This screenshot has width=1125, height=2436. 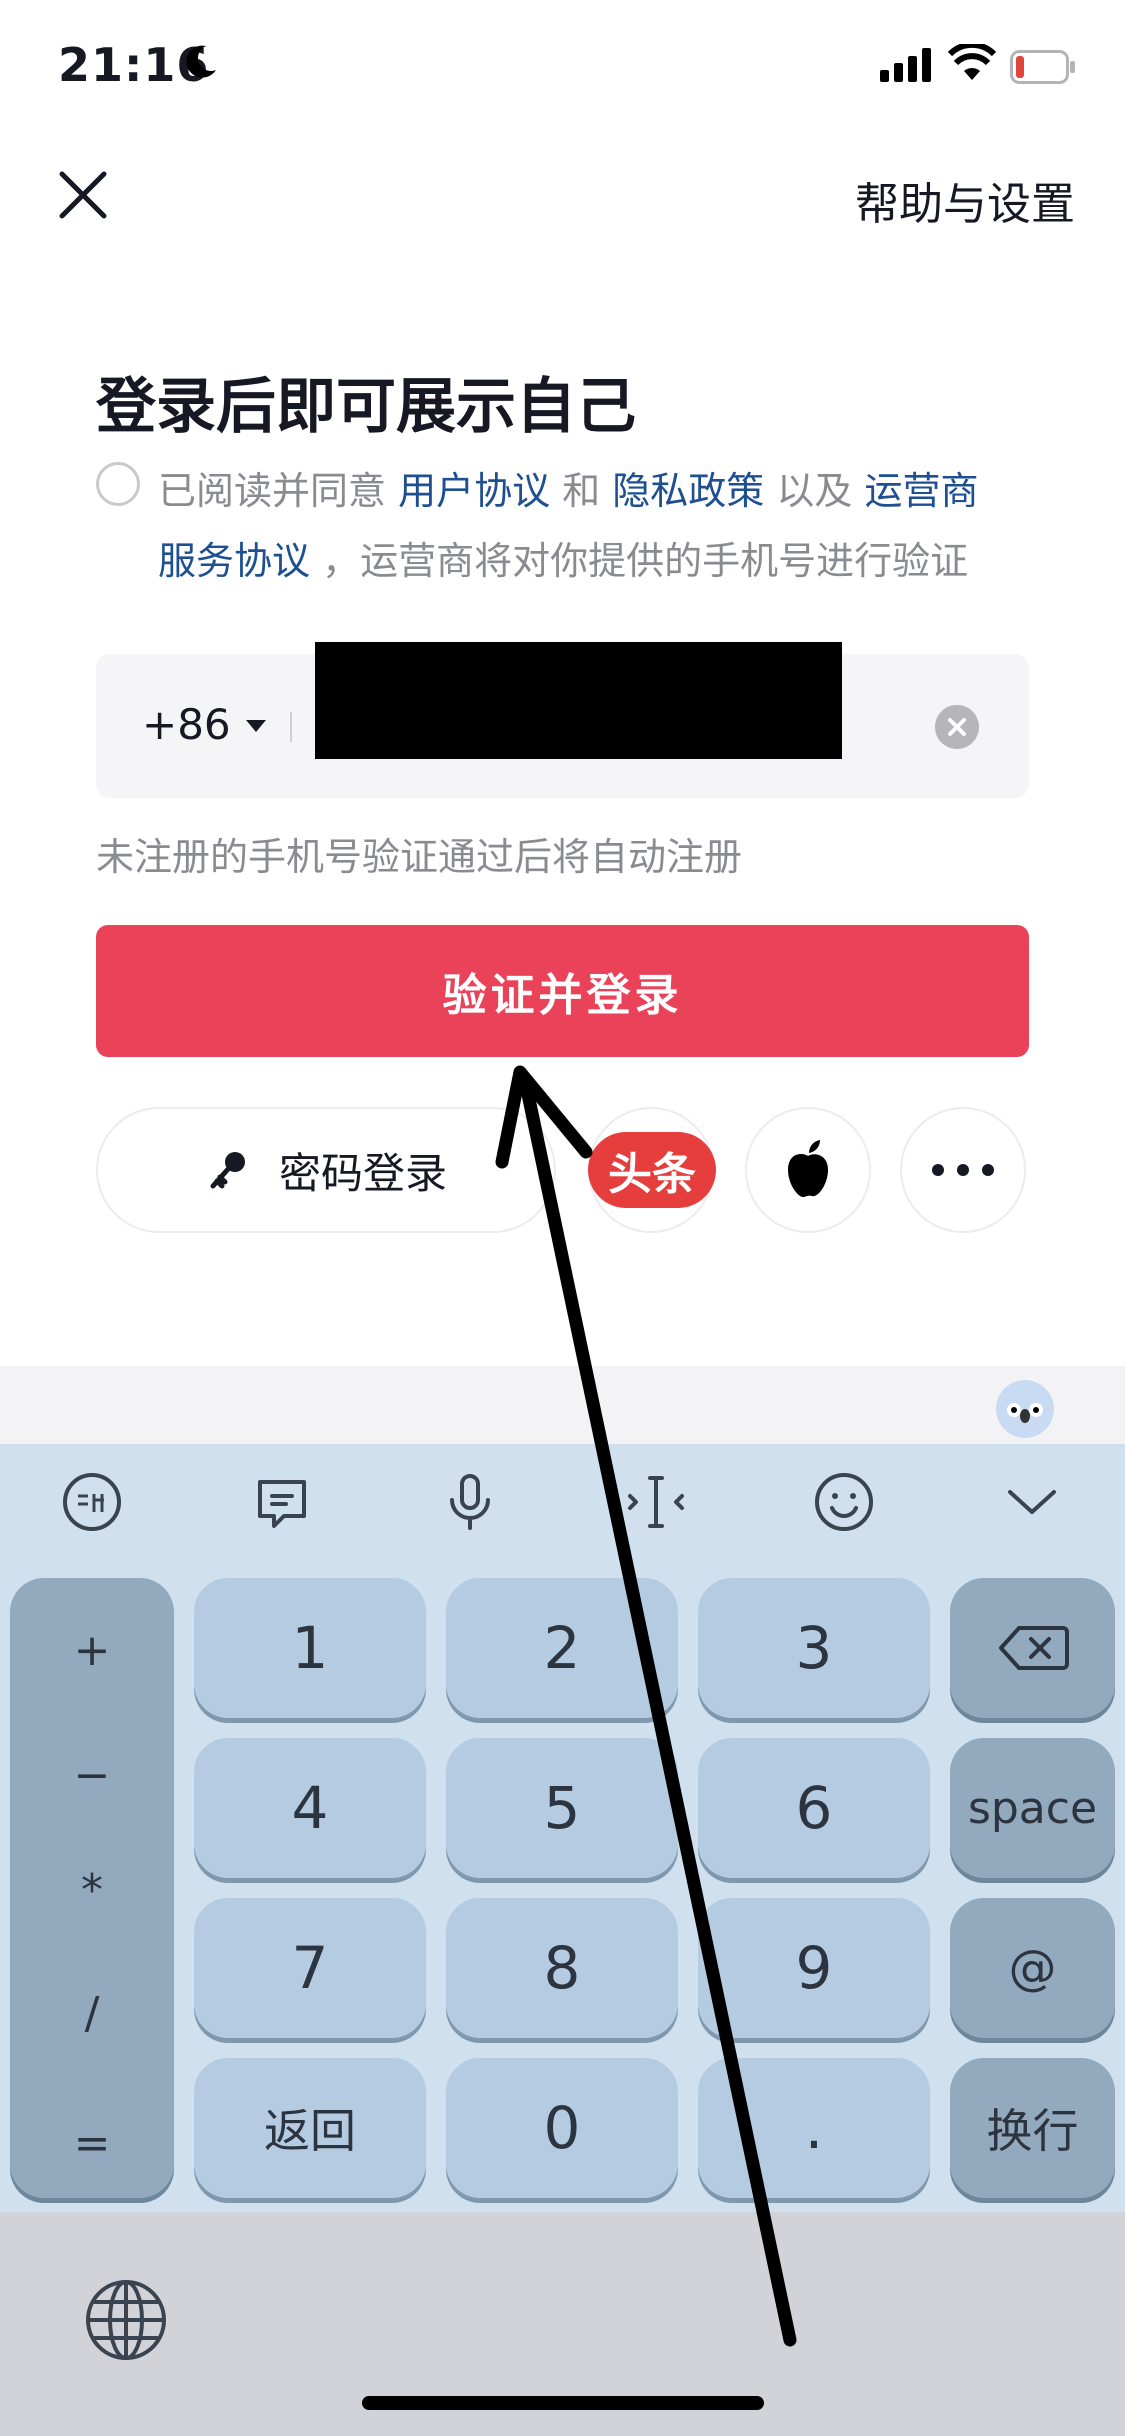 I want to click on keyboard-top-bar, so click(x=562, y=1405).